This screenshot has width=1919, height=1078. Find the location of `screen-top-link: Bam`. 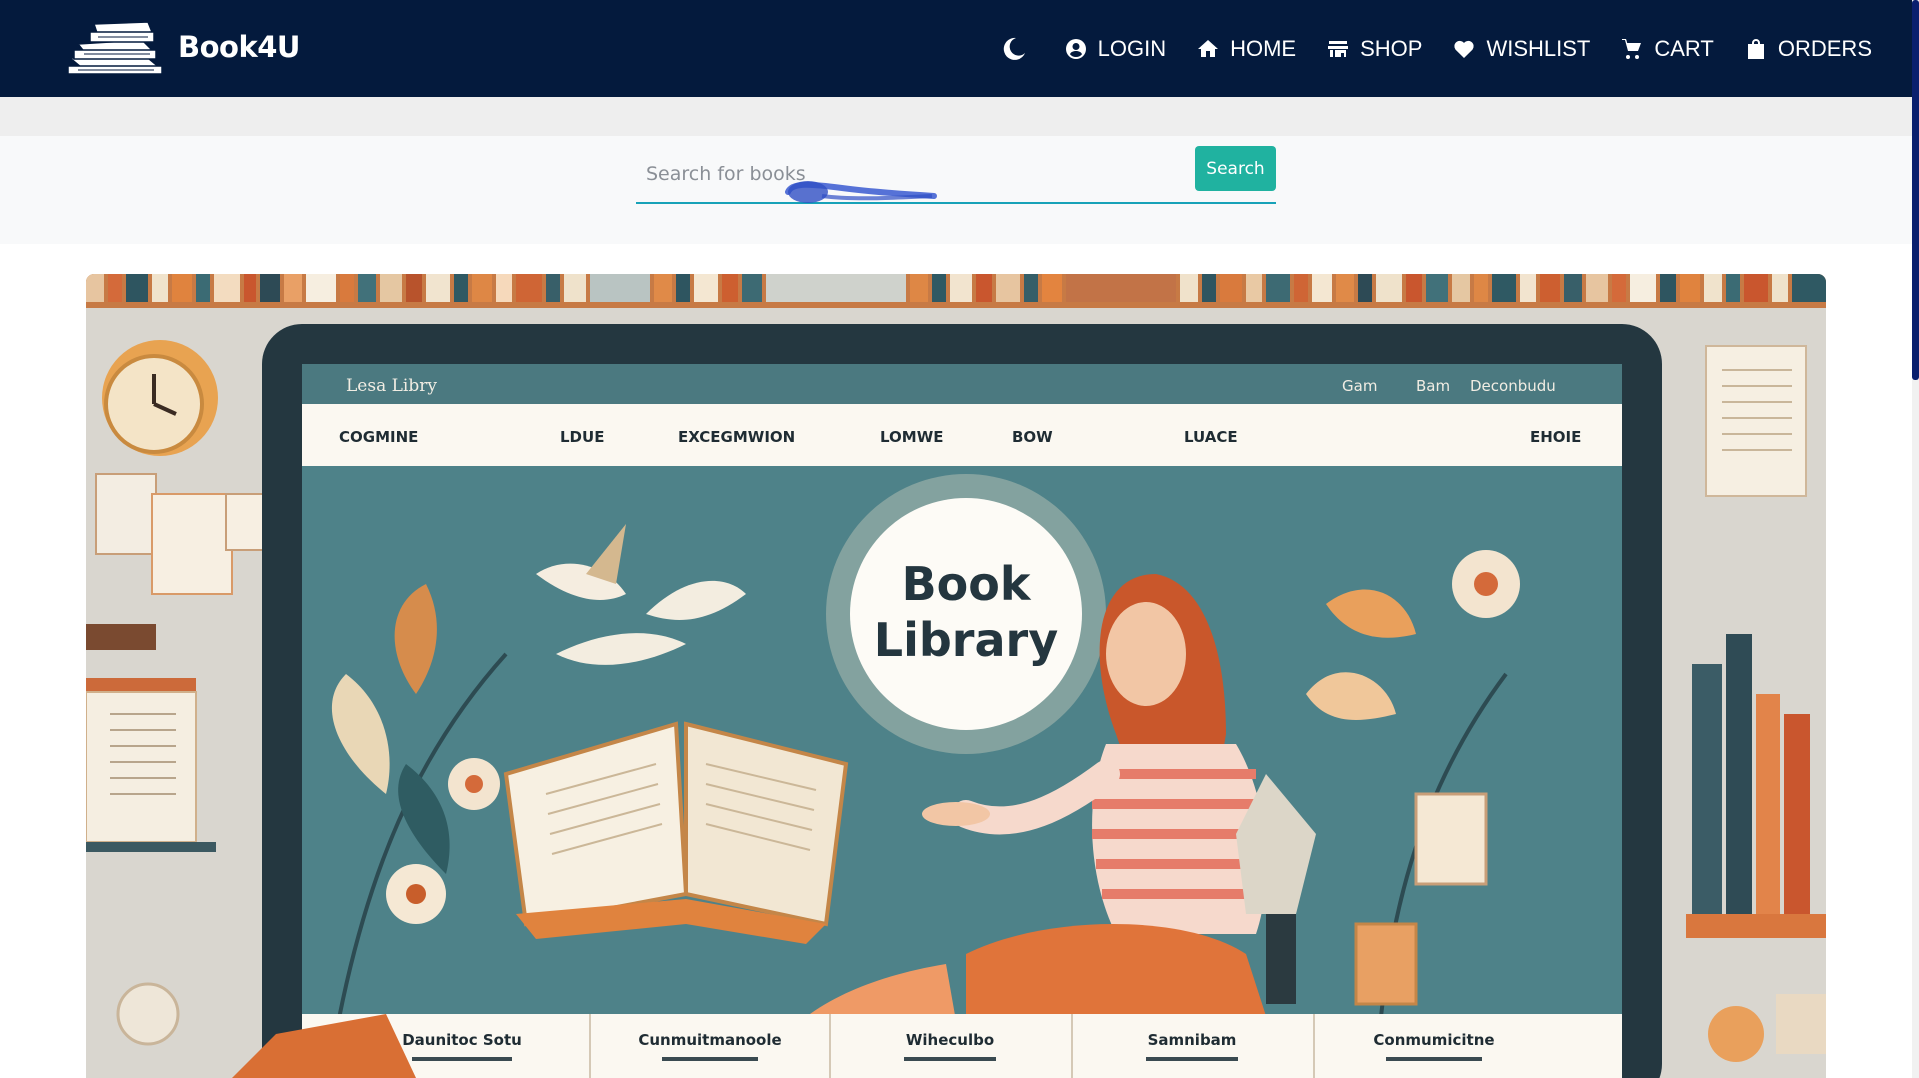

screen-top-link: Bam is located at coordinates (1433, 386).